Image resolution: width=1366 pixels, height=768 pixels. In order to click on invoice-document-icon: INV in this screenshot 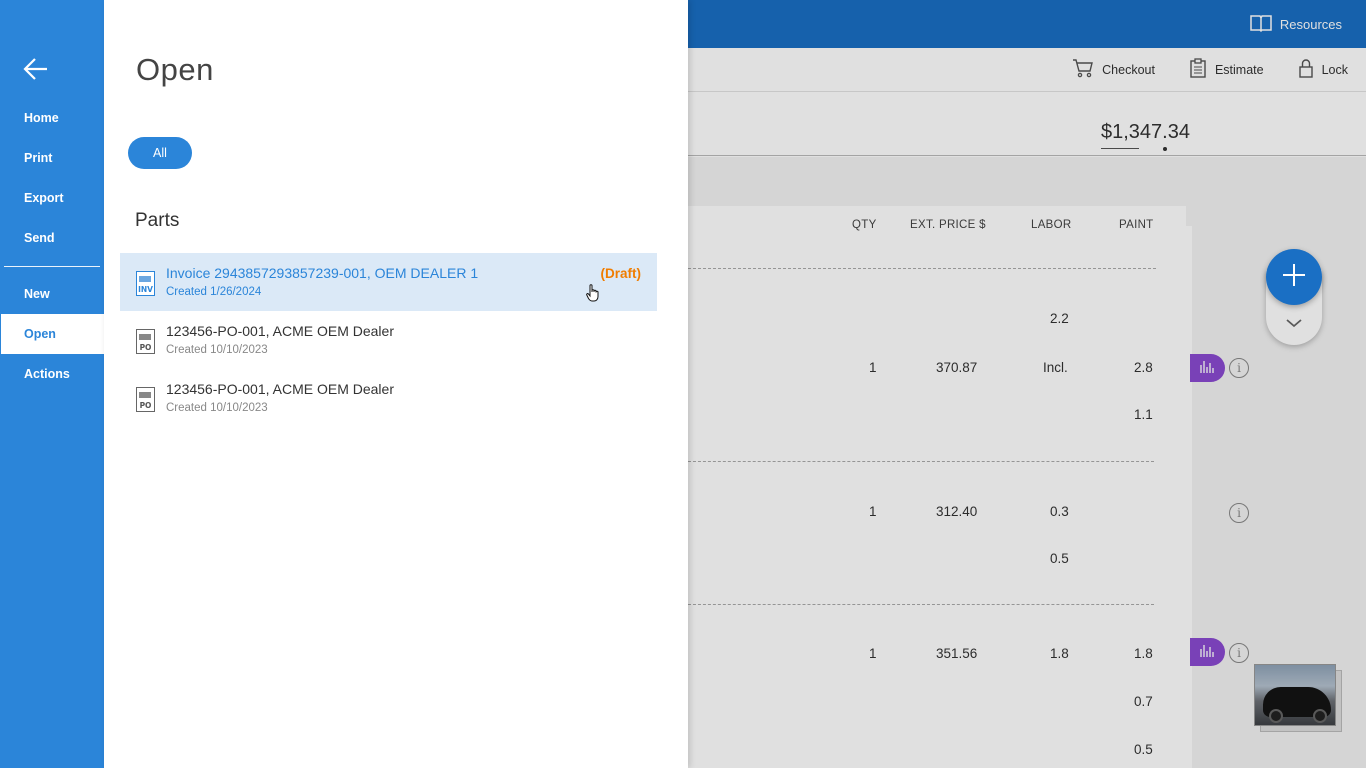, I will do `click(145, 283)`.